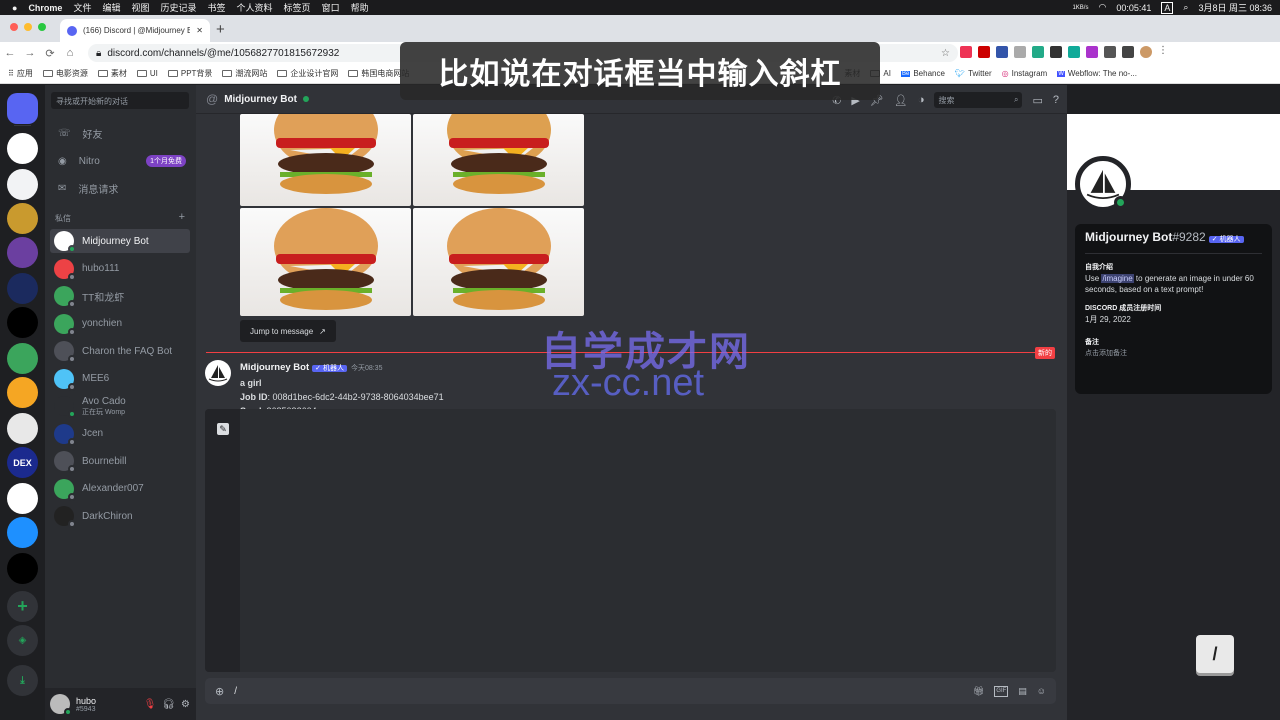  Describe the element at coordinates (901, 100) in the screenshot. I see `add-friend-icon: 👤︎` at that location.